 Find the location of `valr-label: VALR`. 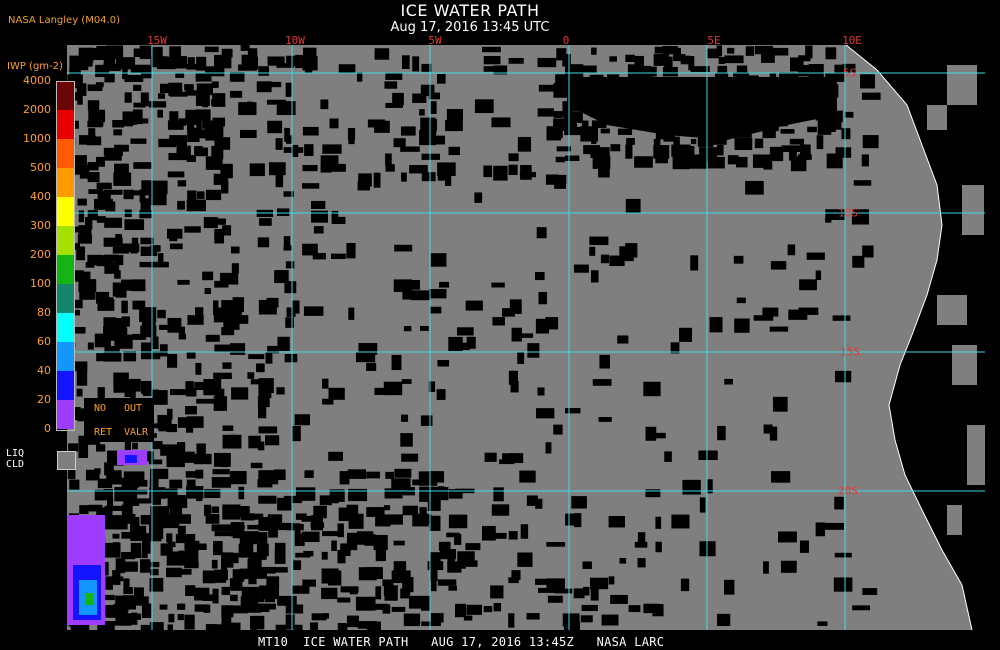

valr-label: VALR is located at coordinates (136, 432).